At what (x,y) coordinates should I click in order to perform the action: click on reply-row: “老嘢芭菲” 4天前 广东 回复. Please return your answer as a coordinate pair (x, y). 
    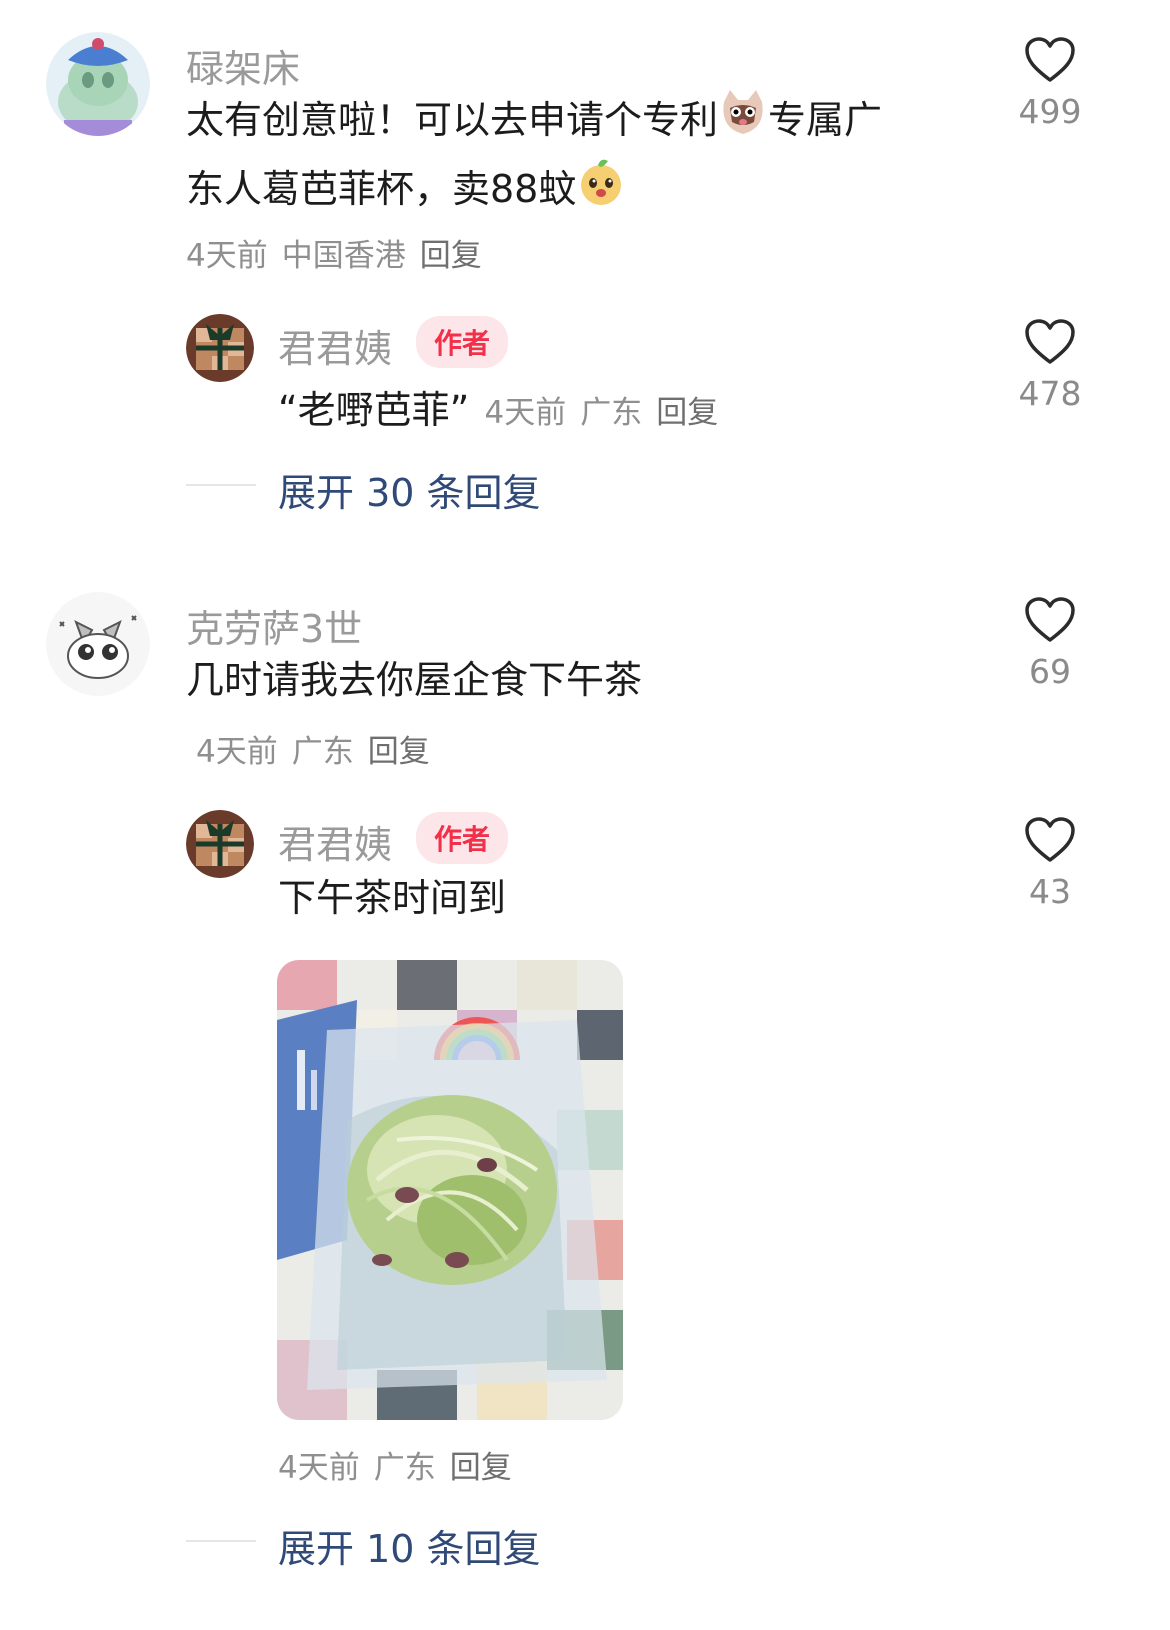
    Looking at the image, I should click on (505, 410).